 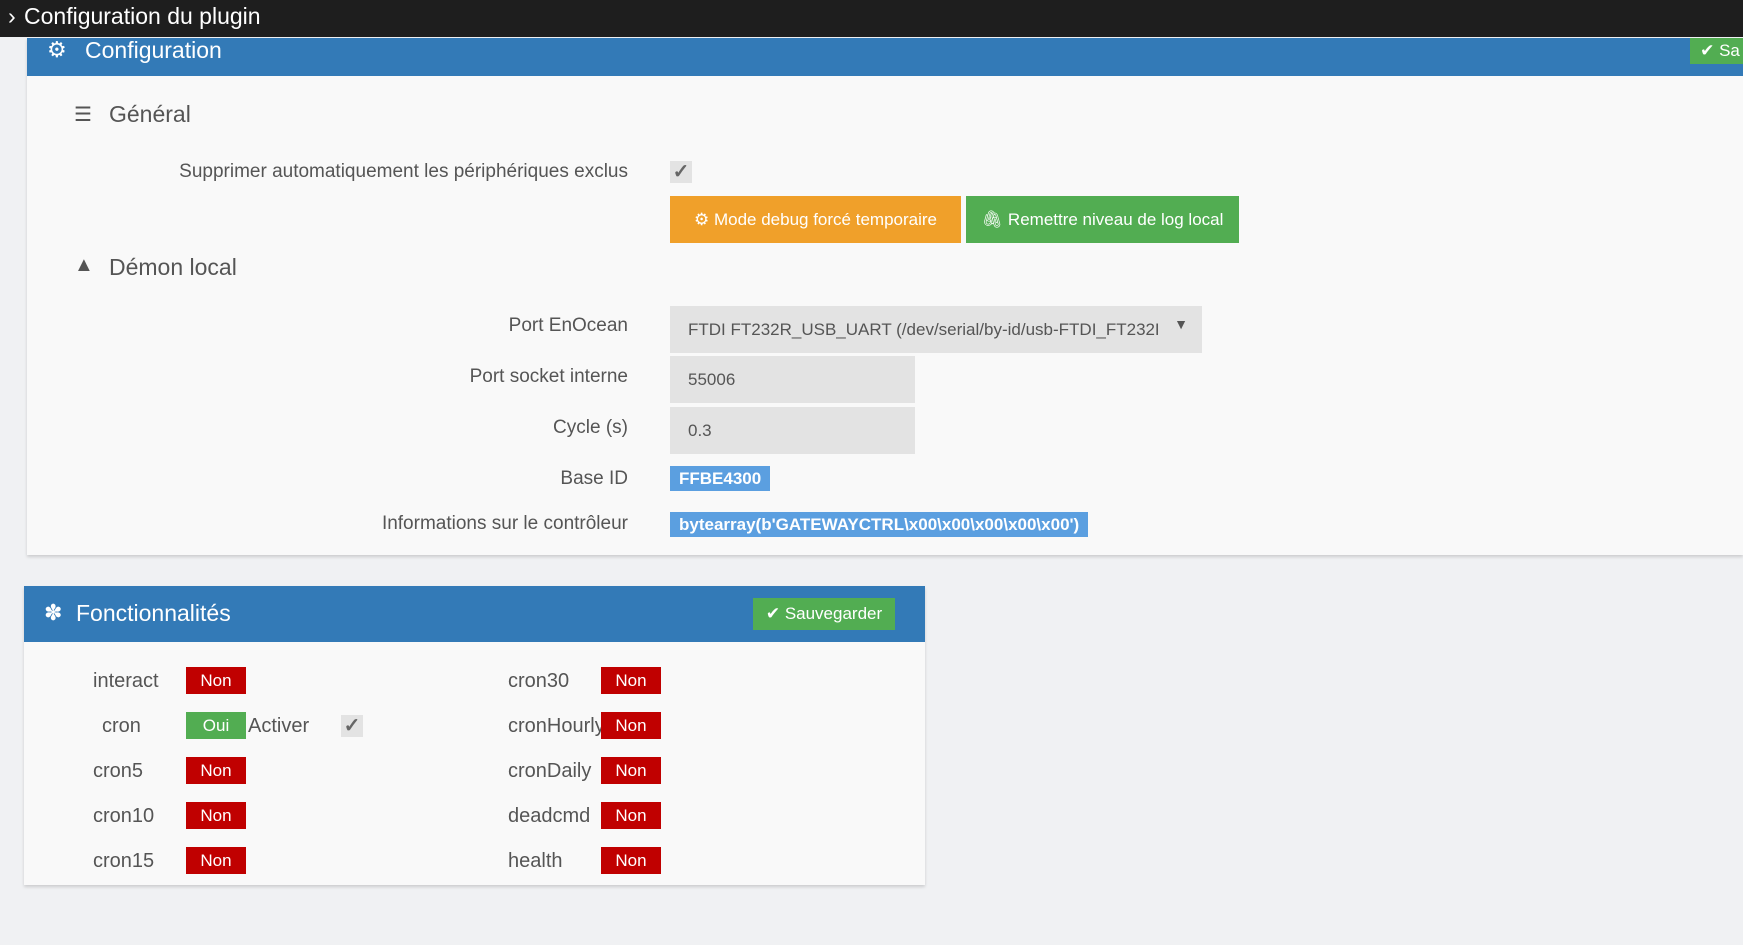 What do you see at coordinates (142, 16) in the screenshot?
I see `topbar-title: Configuration du plugin` at bounding box center [142, 16].